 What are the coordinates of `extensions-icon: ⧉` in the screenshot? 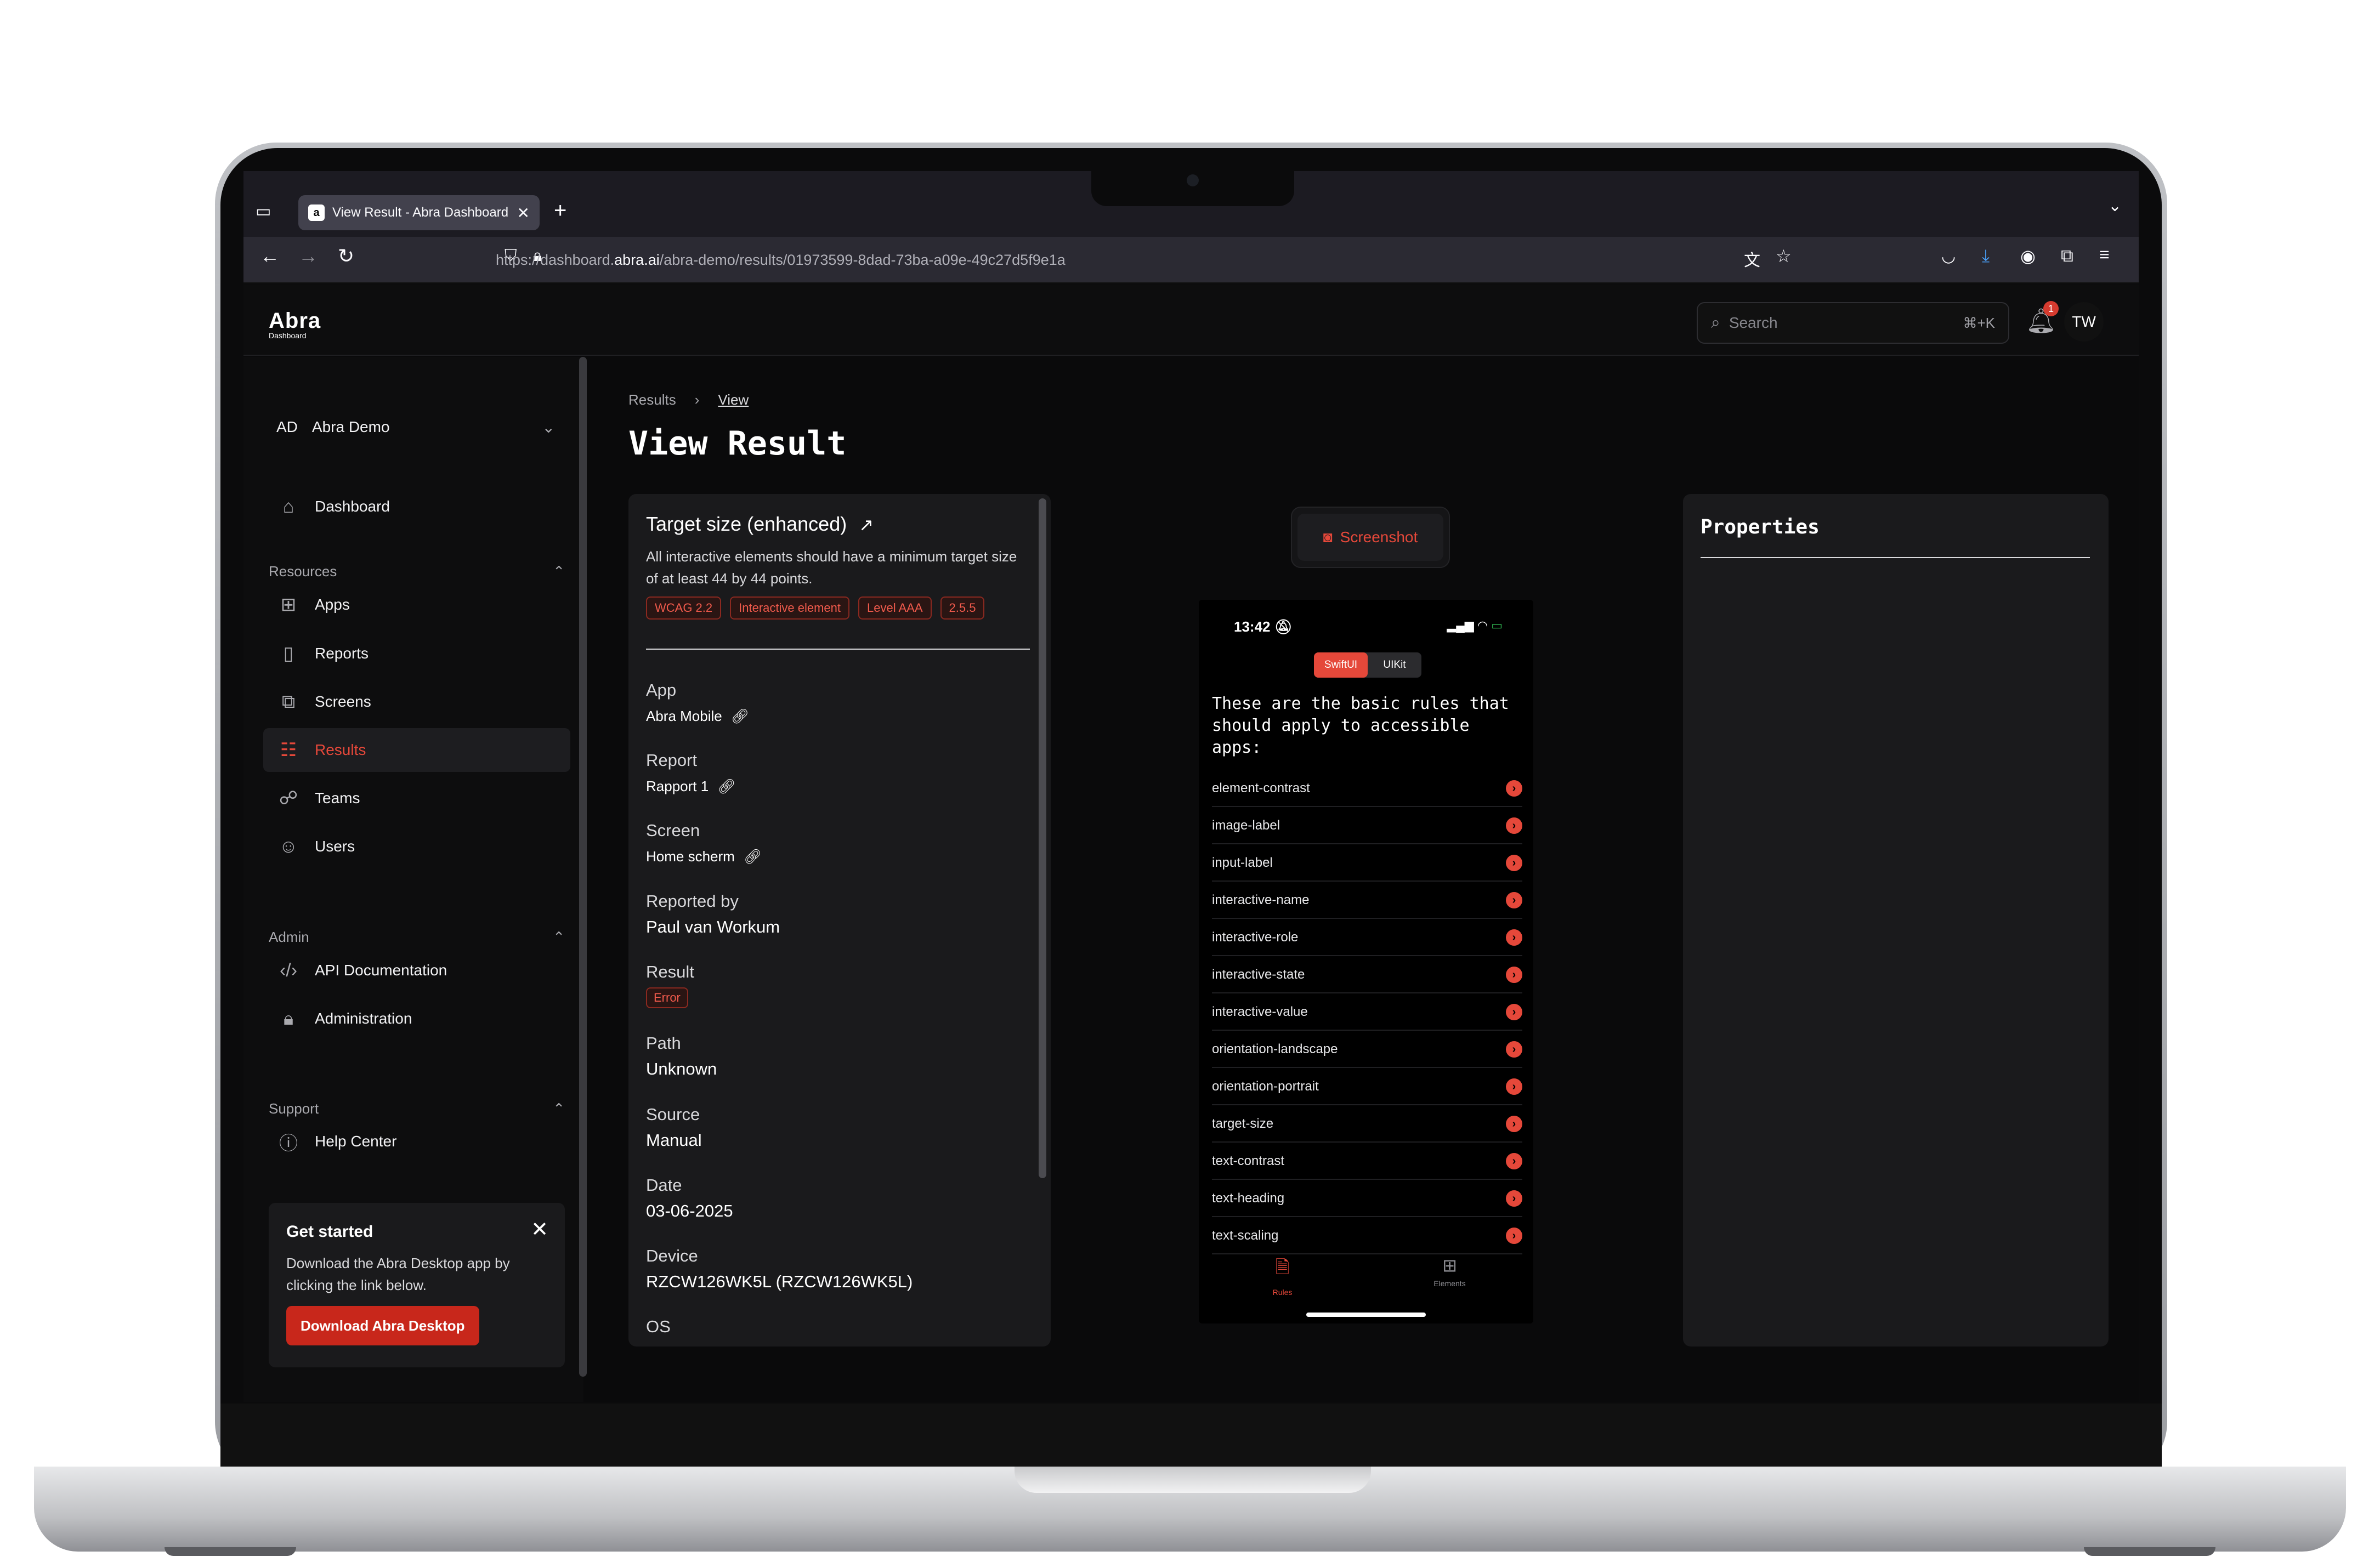 It's located at (2067, 256).